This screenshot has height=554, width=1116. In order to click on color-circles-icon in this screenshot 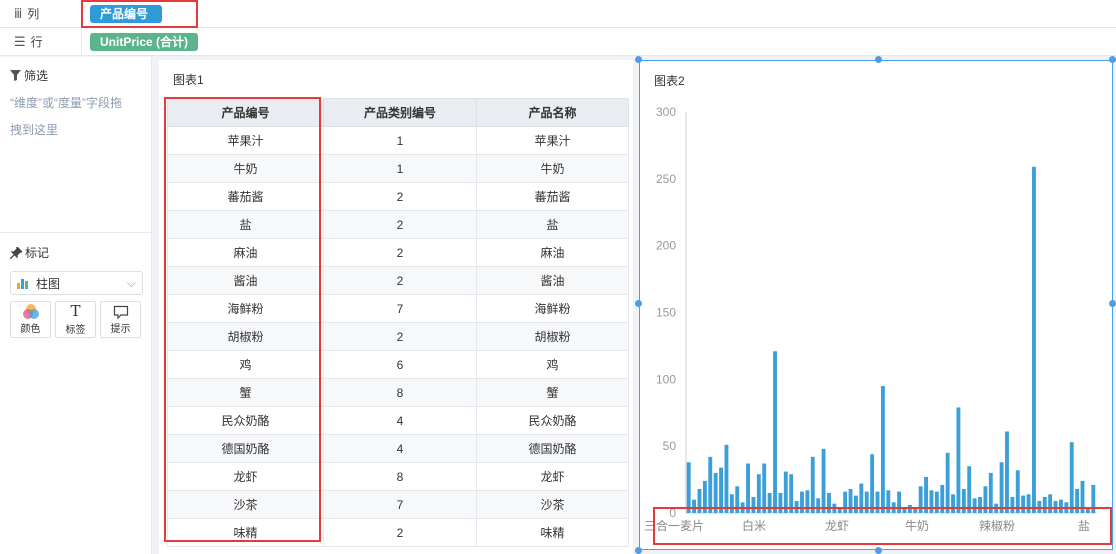, I will do `click(30, 311)`.